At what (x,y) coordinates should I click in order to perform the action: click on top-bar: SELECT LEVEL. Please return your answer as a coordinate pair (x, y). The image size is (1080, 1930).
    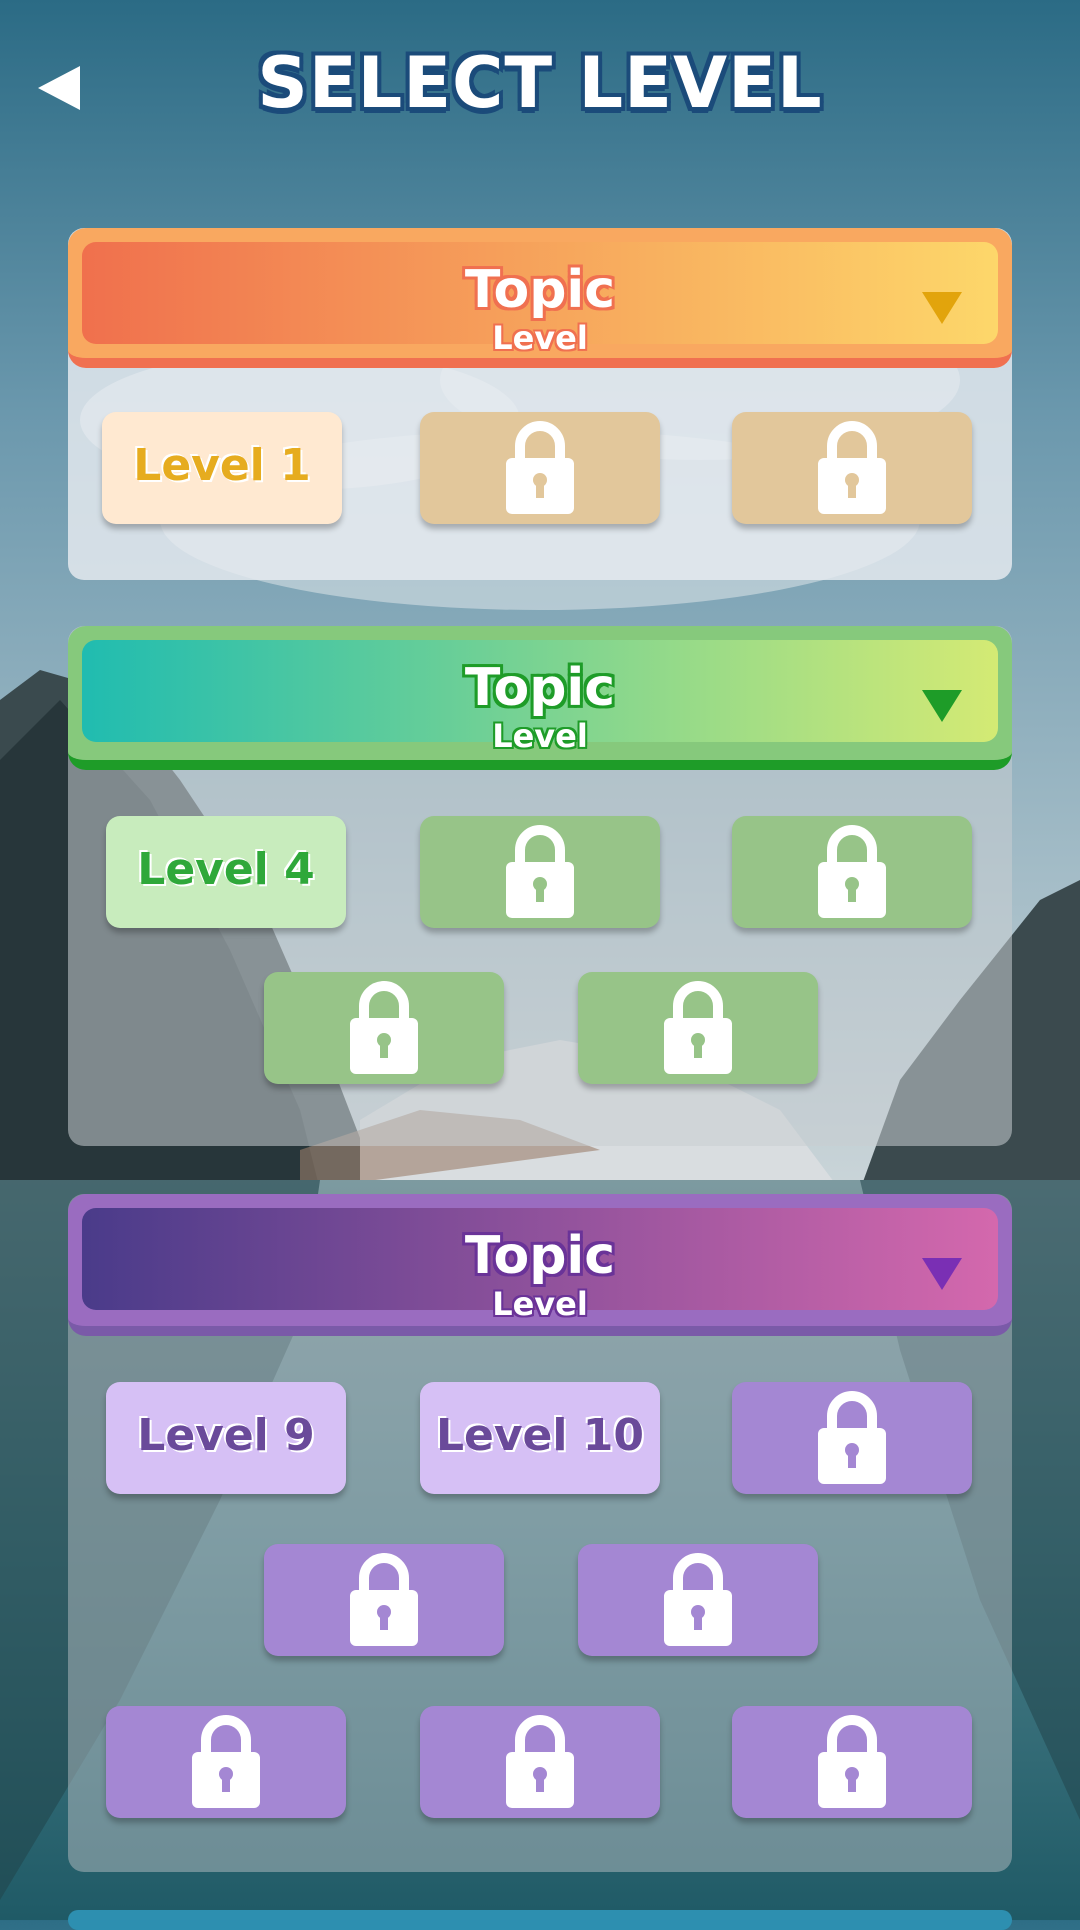
    Looking at the image, I should click on (540, 90).